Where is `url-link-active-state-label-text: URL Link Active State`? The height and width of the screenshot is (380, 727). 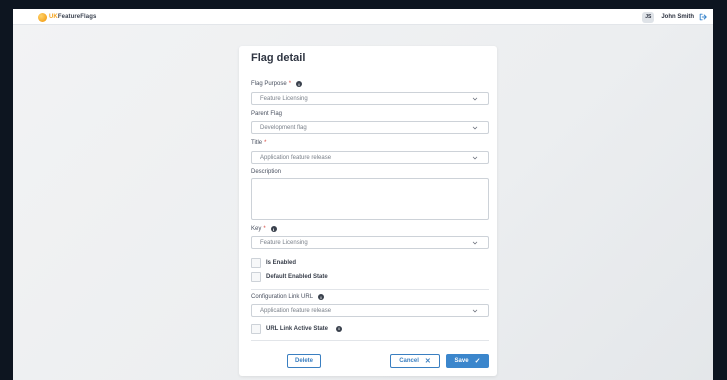 url-link-active-state-label-text: URL Link Active State is located at coordinates (297, 328).